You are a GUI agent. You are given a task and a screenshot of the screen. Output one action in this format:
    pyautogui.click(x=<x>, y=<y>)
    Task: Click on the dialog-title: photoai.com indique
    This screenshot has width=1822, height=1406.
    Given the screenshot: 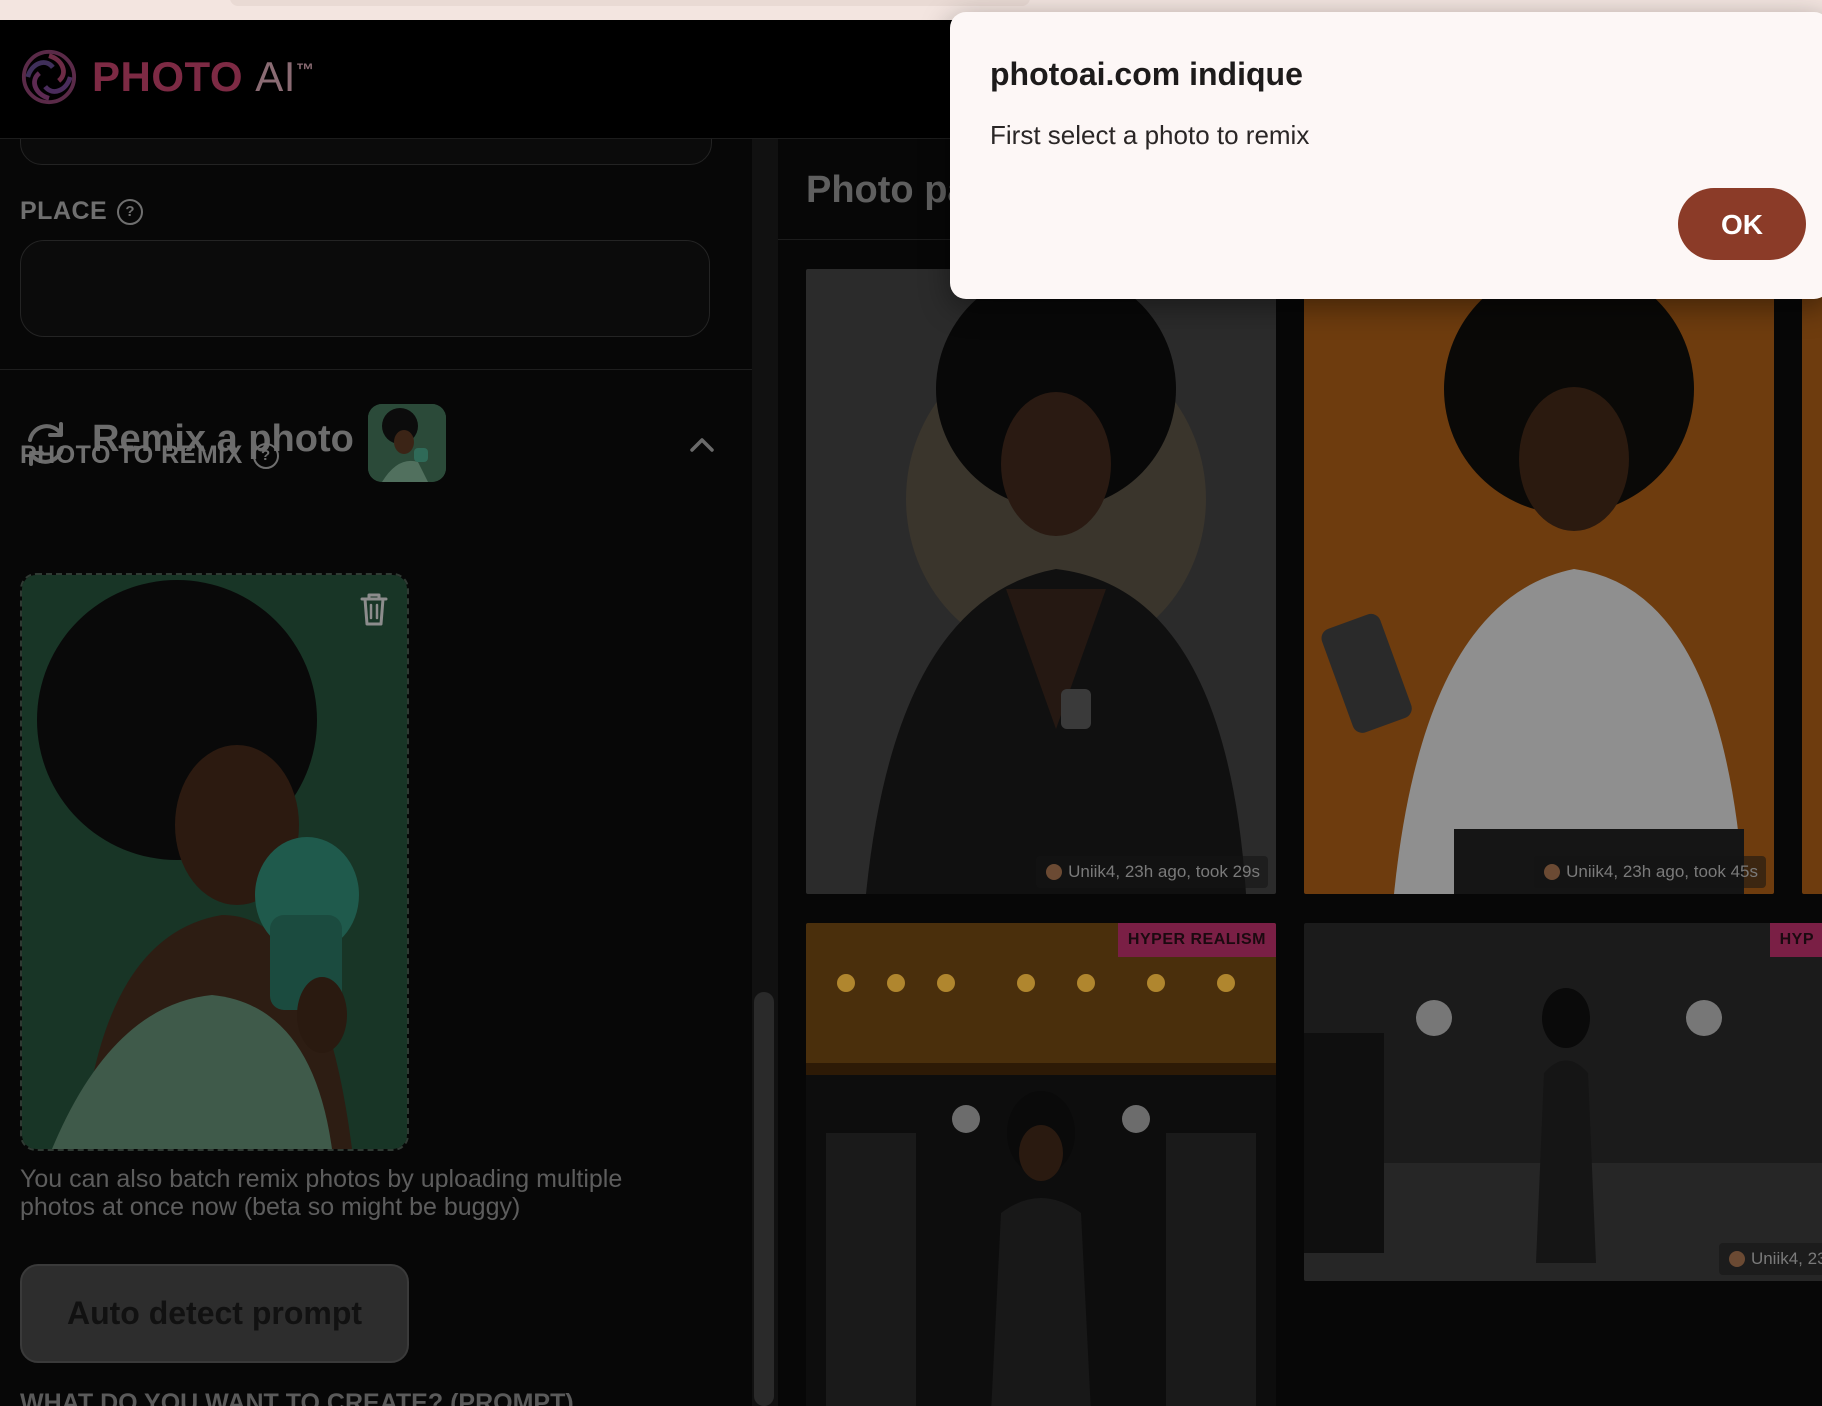 What is the action you would take?
    pyautogui.click(x=1146, y=74)
    